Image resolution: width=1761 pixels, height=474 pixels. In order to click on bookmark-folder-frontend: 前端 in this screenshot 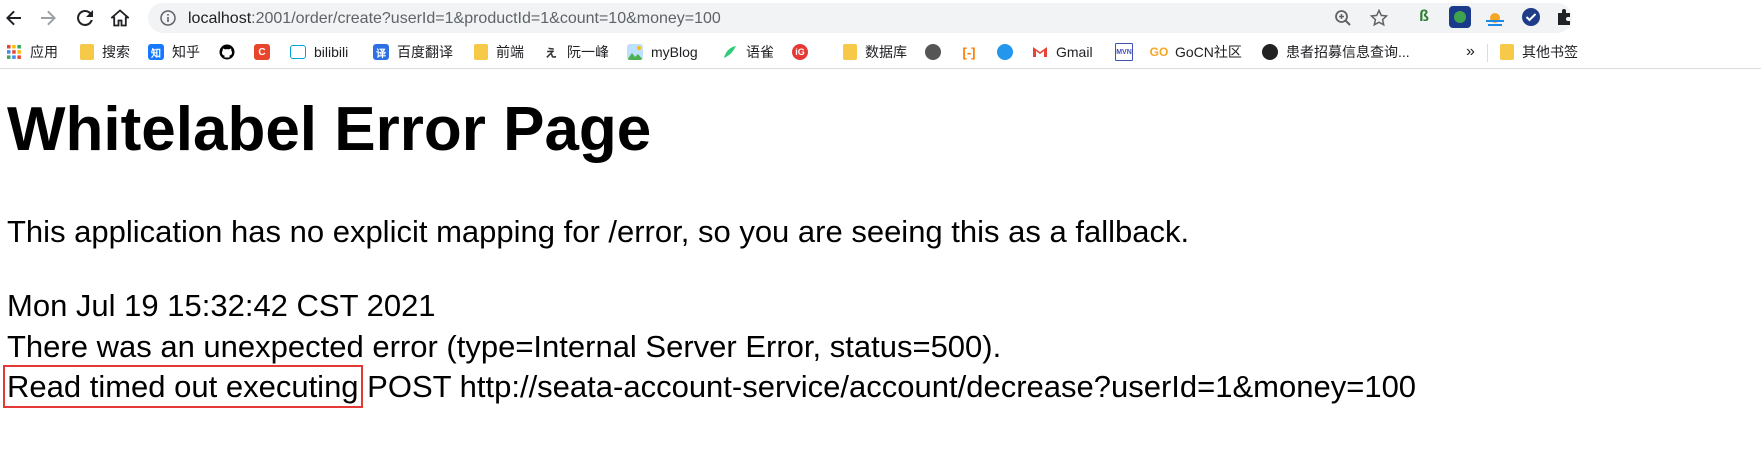, I will do `click(499, 52)`.